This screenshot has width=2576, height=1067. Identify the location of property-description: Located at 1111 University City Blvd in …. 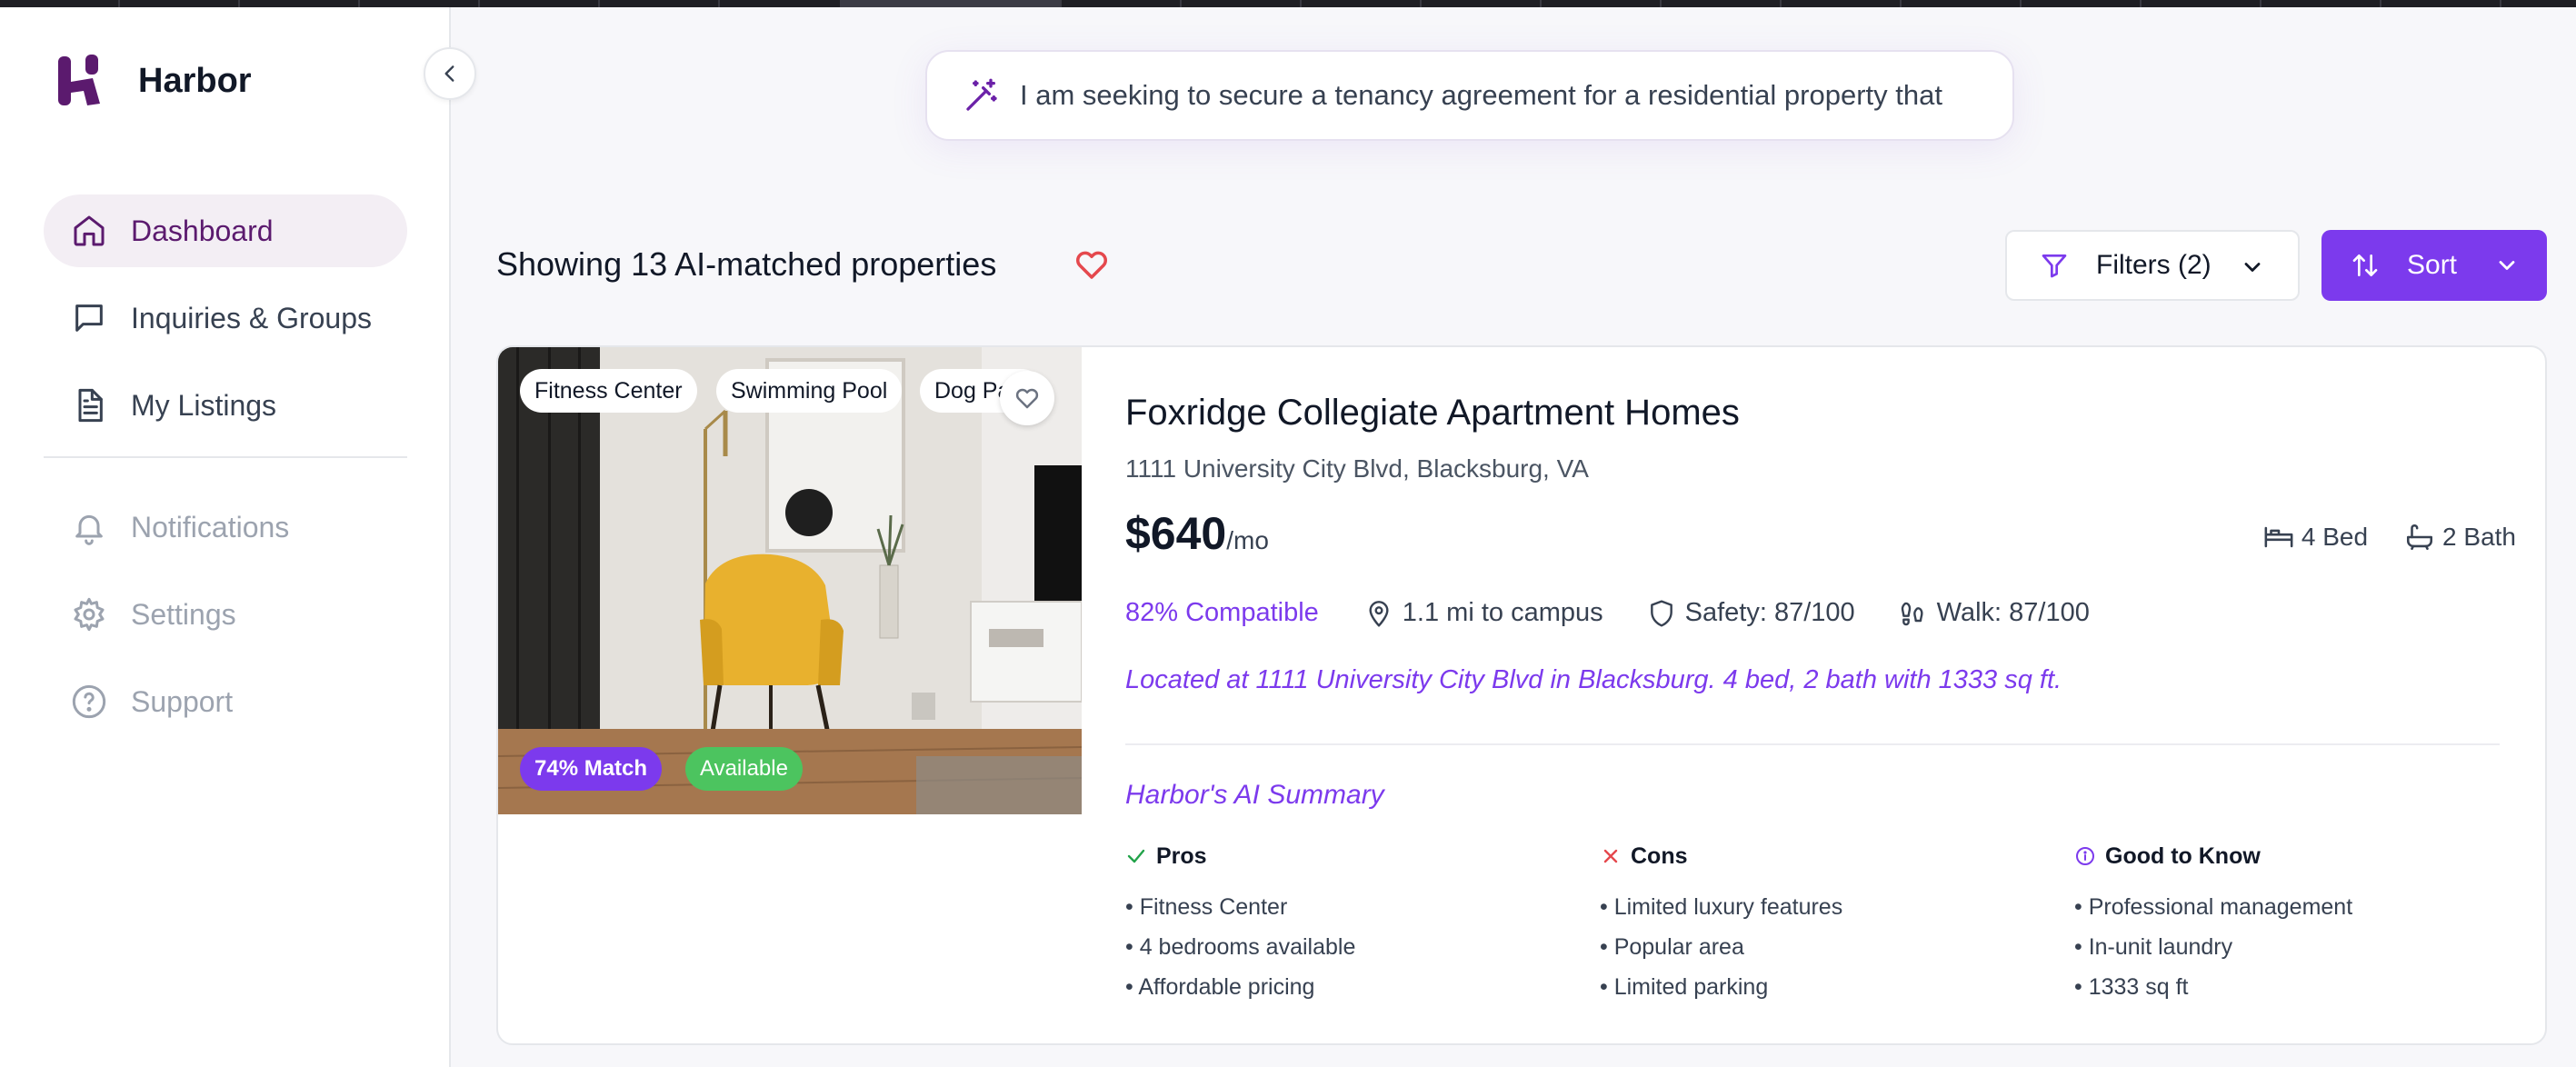
(1593, 679).